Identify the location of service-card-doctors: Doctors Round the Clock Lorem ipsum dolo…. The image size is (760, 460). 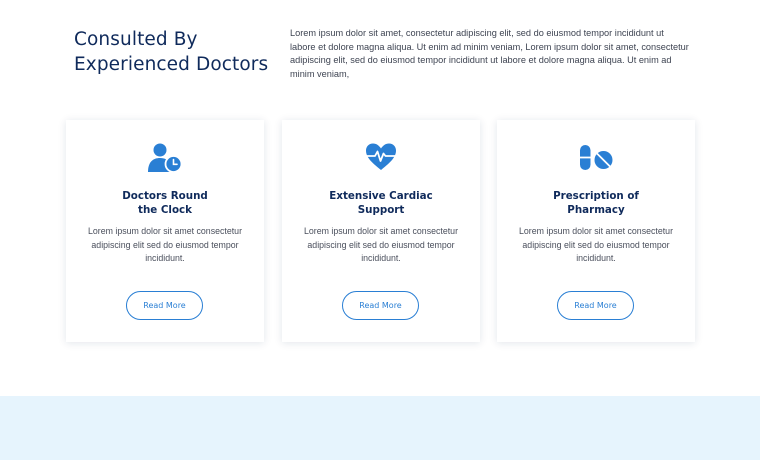
(165, 231).